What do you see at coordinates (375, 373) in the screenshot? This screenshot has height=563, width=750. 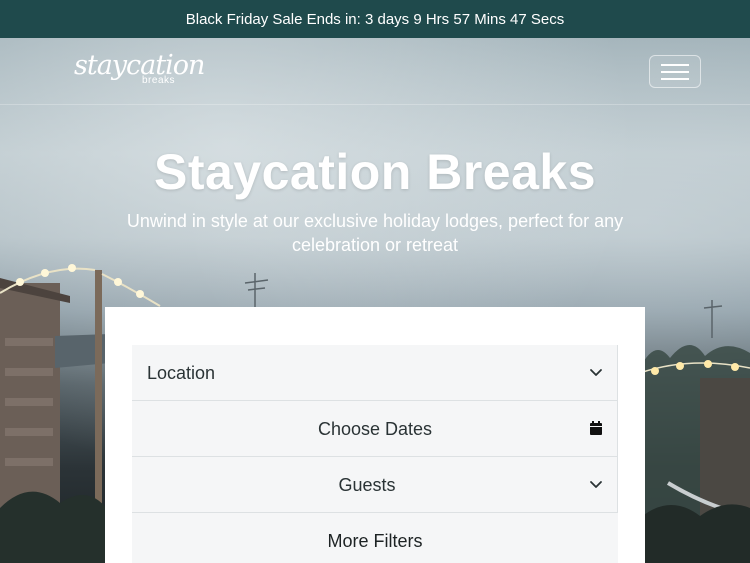 I see `location-select: Location` at bounding box center [375, 373].